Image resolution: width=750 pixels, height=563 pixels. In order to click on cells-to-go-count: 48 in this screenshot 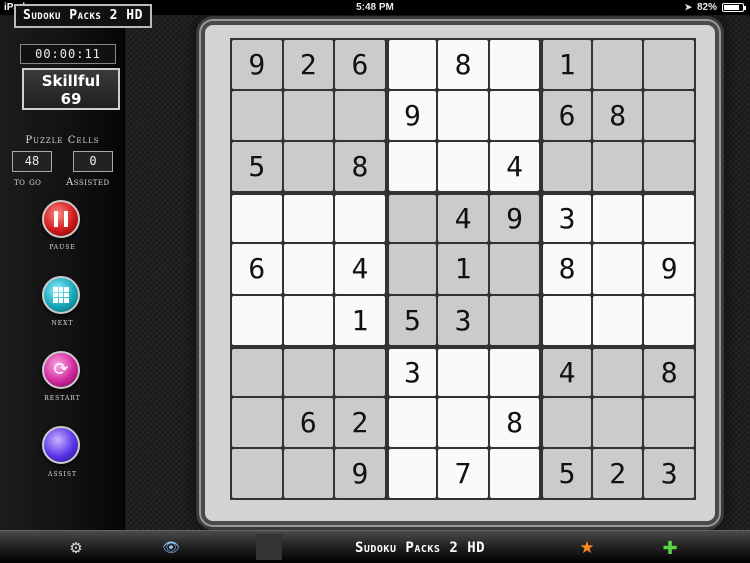, I will do `click(32, 161)`.